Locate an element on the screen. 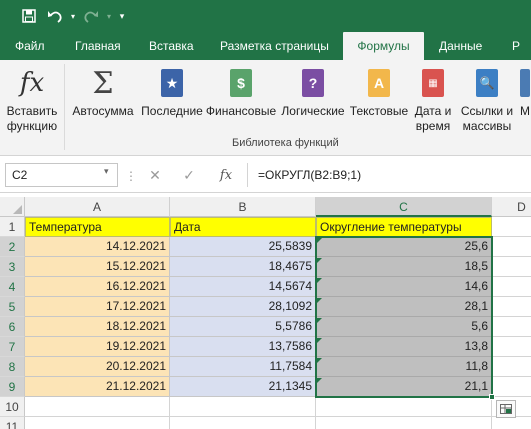  data-cell-b: 14,5674 is located at coordinates (243, 287).